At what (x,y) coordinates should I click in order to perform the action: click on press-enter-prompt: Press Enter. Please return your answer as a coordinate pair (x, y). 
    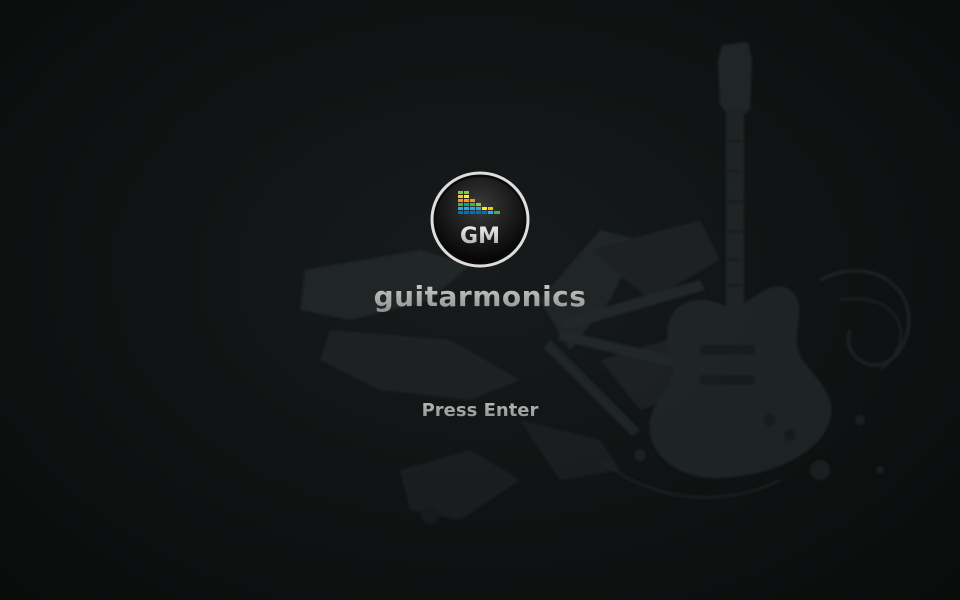
    Looking at the image, I should click on (480, 410).